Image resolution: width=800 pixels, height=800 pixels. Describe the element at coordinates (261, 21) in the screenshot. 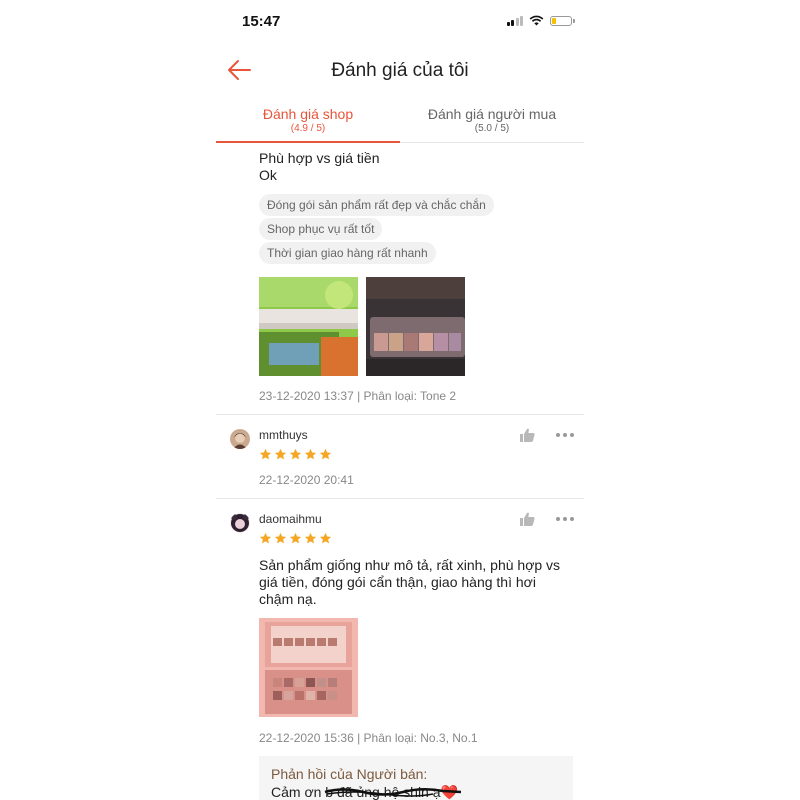

I see `status-time: 15:47` at that location.